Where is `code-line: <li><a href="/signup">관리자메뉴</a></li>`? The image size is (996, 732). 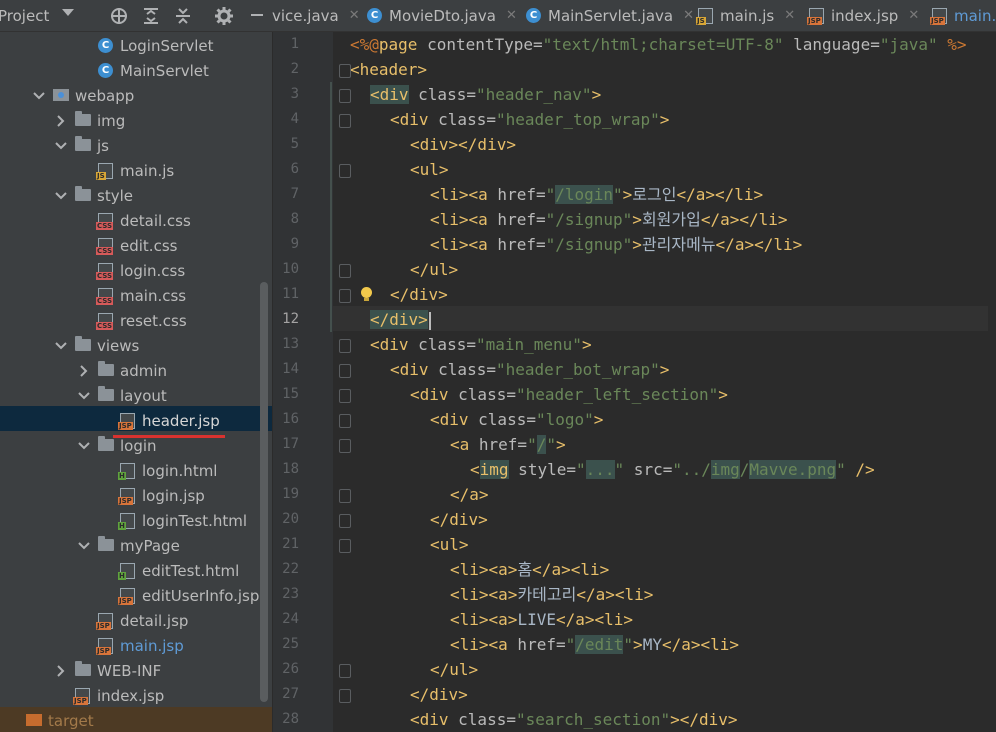
code-line: <li><a href="/signup">관리자메뉴</a></li> is located at coordinates (616, 244).